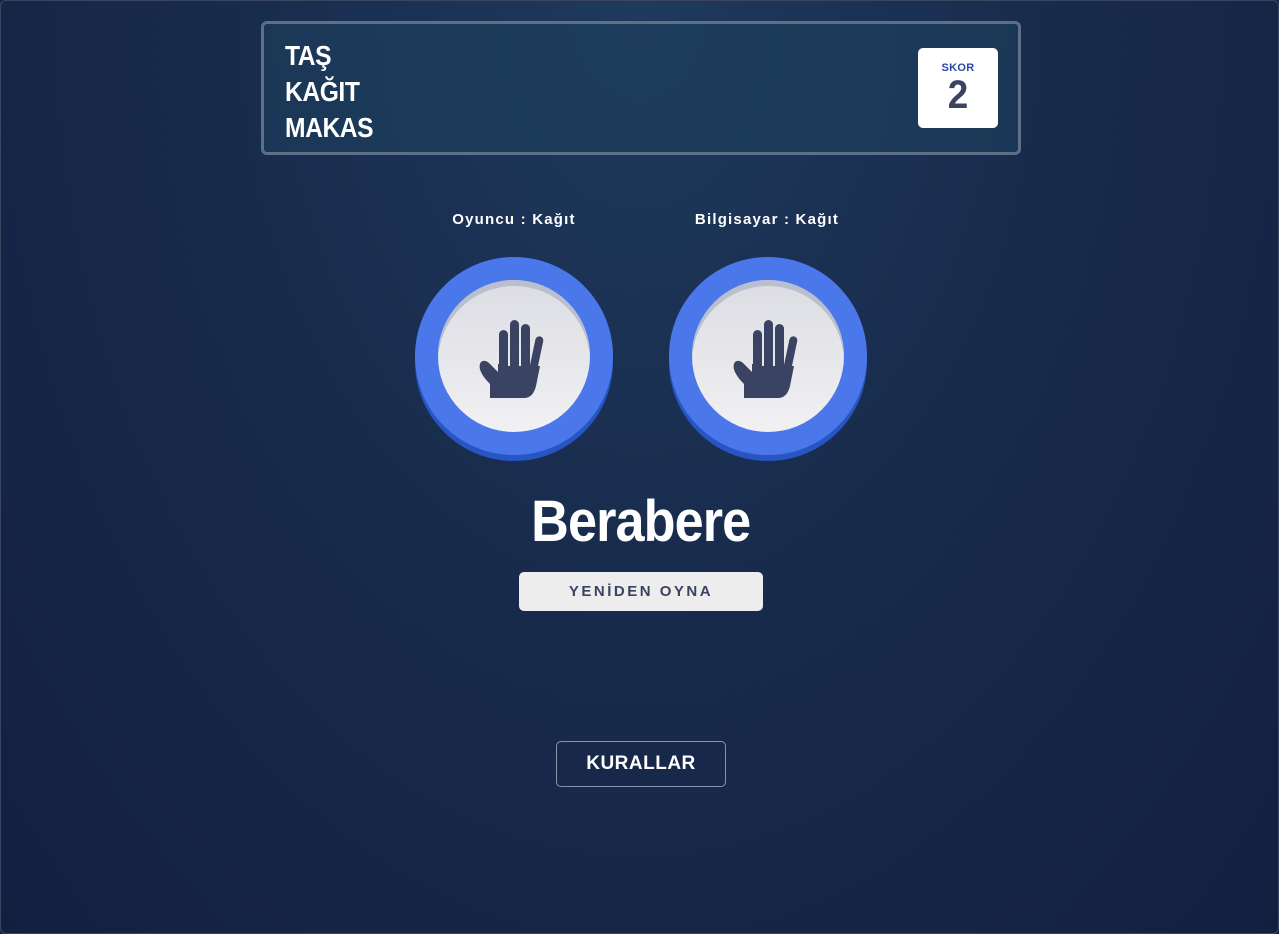  Describe the element at coordinates (329, 127) in the screenshot. I see `title-line-makas: MAKAS` at that location.